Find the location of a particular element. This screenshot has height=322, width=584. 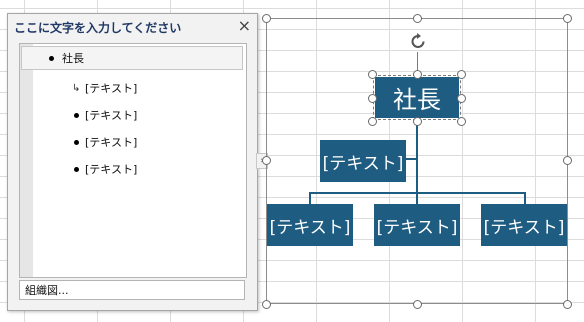

list-item: ↳ [テキスト] is located at coordinates (132, 88).